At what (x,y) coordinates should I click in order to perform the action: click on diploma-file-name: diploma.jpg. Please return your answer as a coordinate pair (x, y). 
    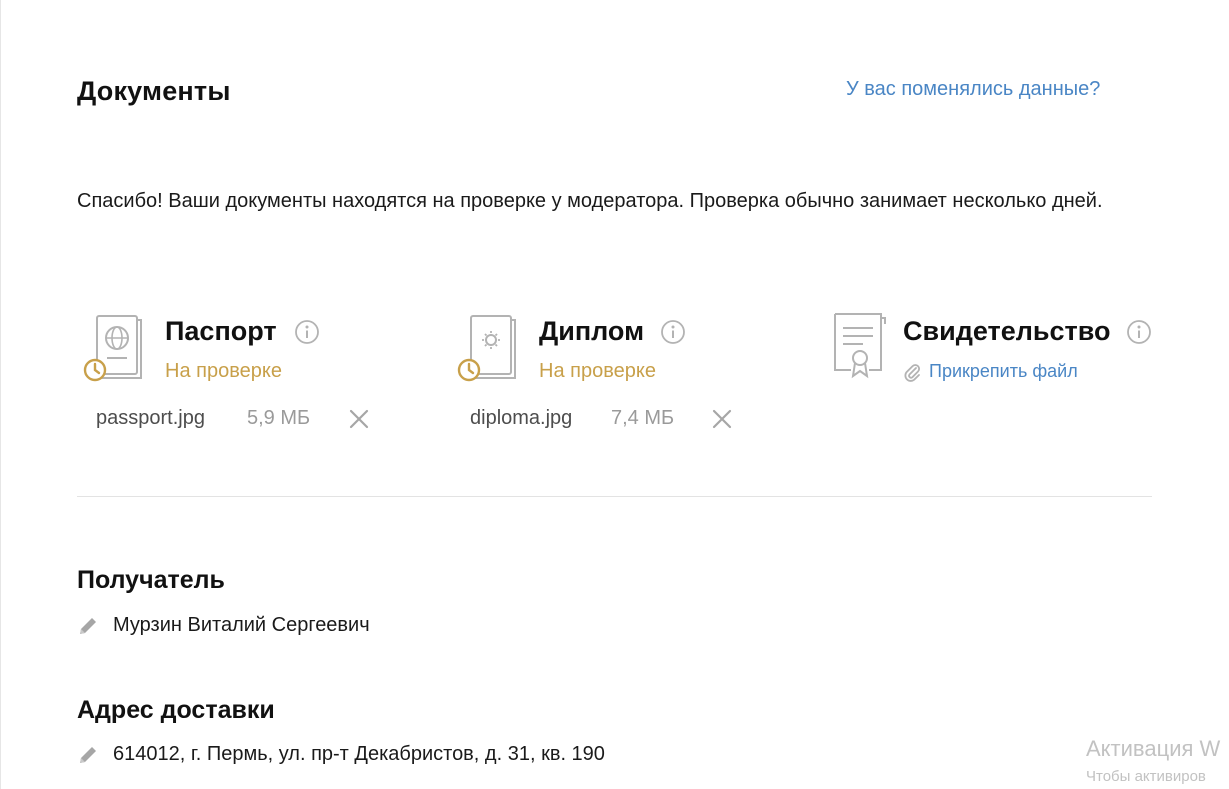
    Looking at the image, I should click on (521, 418).